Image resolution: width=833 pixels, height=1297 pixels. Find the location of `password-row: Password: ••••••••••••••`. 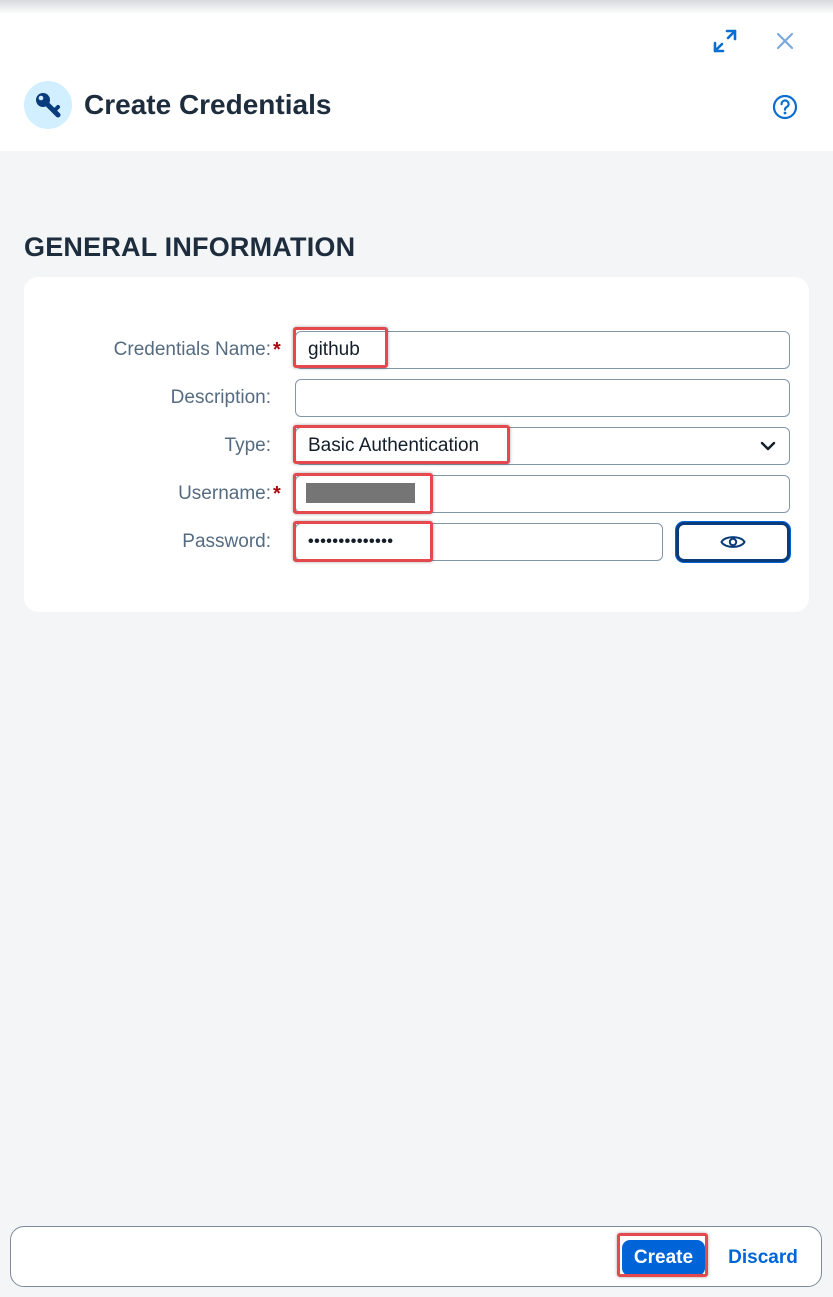

password-row: Password: •••••••••••••• is located at coordinates (416, 542).